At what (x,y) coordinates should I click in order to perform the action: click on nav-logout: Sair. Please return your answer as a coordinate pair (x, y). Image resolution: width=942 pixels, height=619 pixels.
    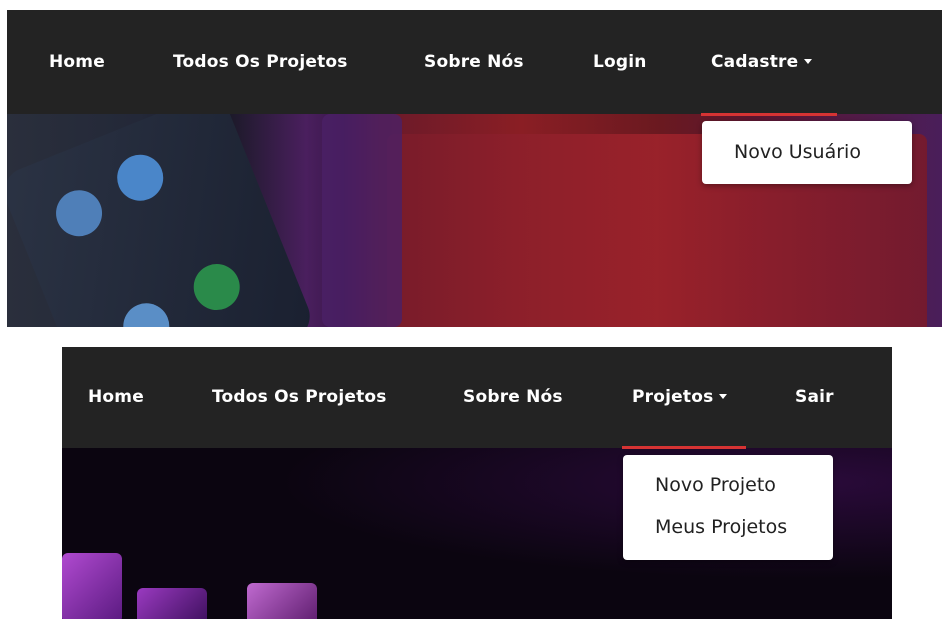
    Looking at the image, I should click on (814, 397).